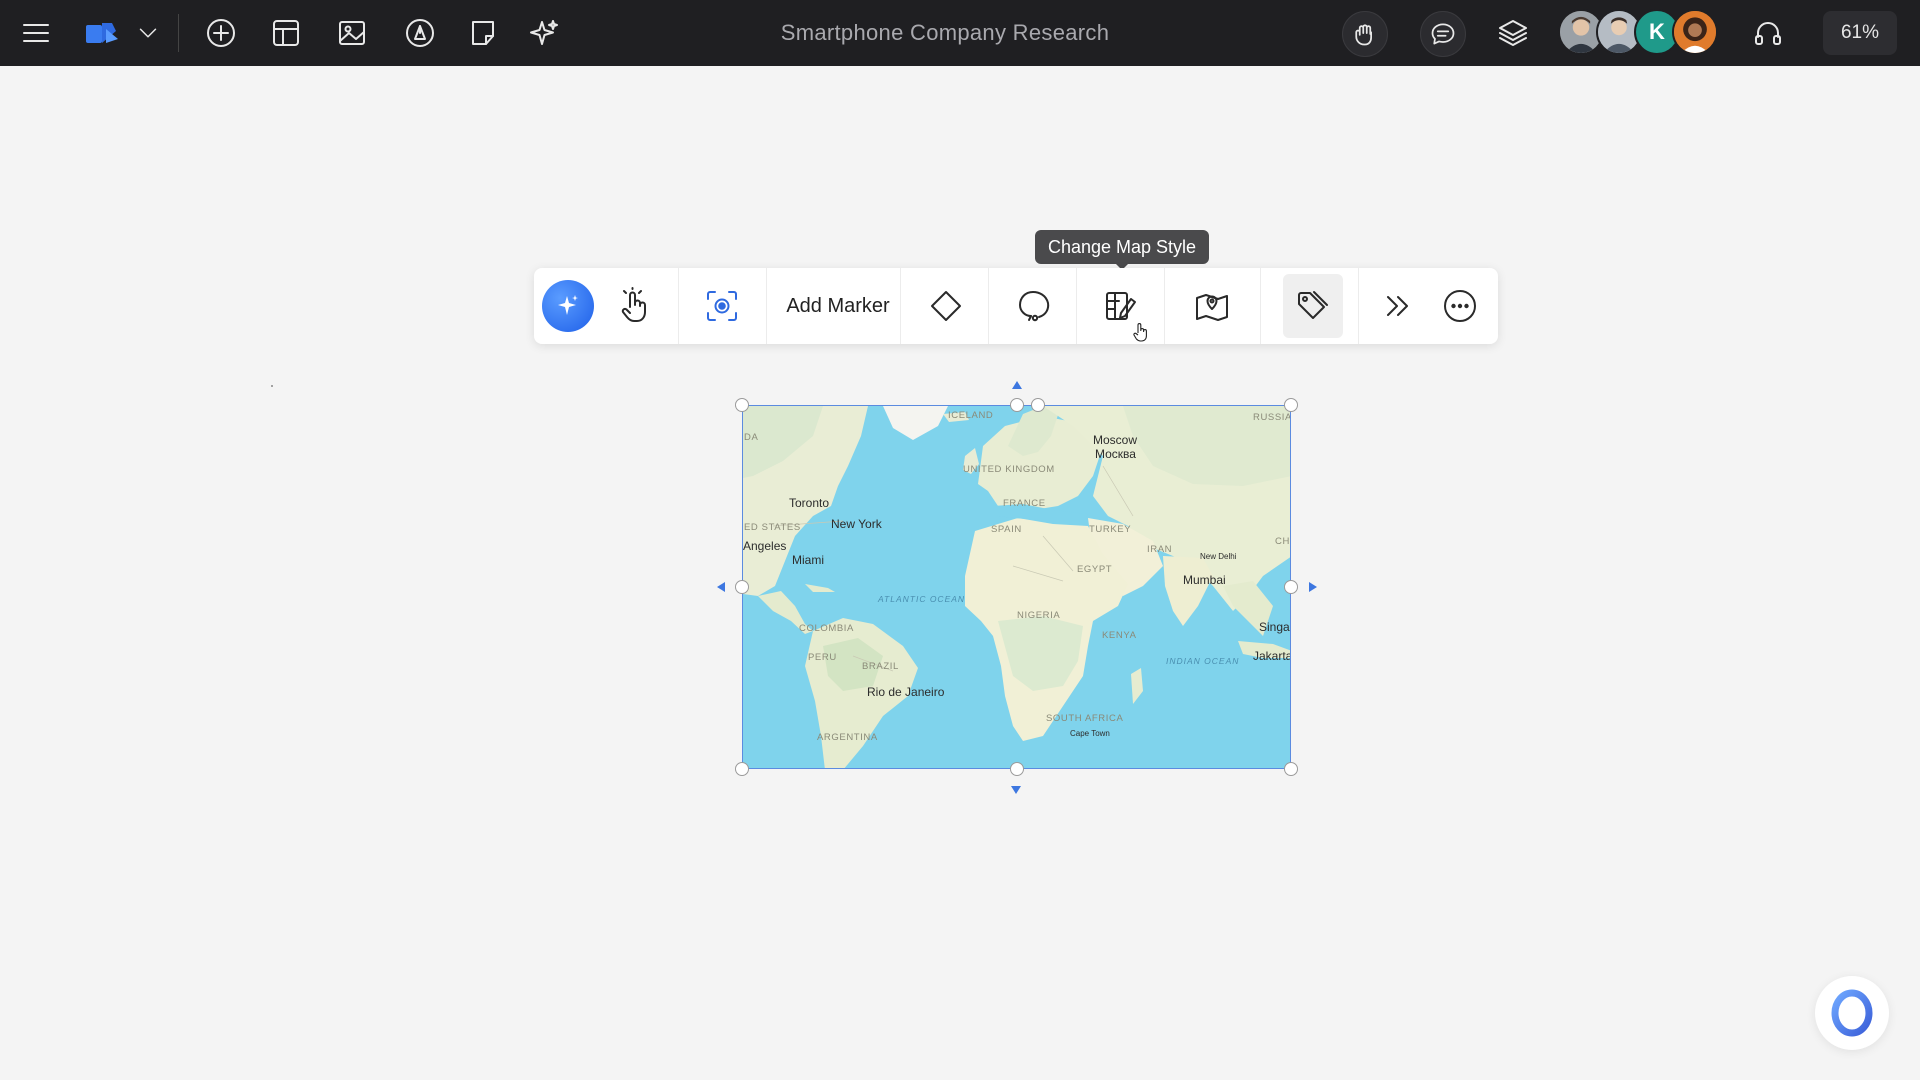 Image resolution: width=1920 pixels, height=1080 pixels. I want to click on chat-bubble-icon, so click(1443, 34).